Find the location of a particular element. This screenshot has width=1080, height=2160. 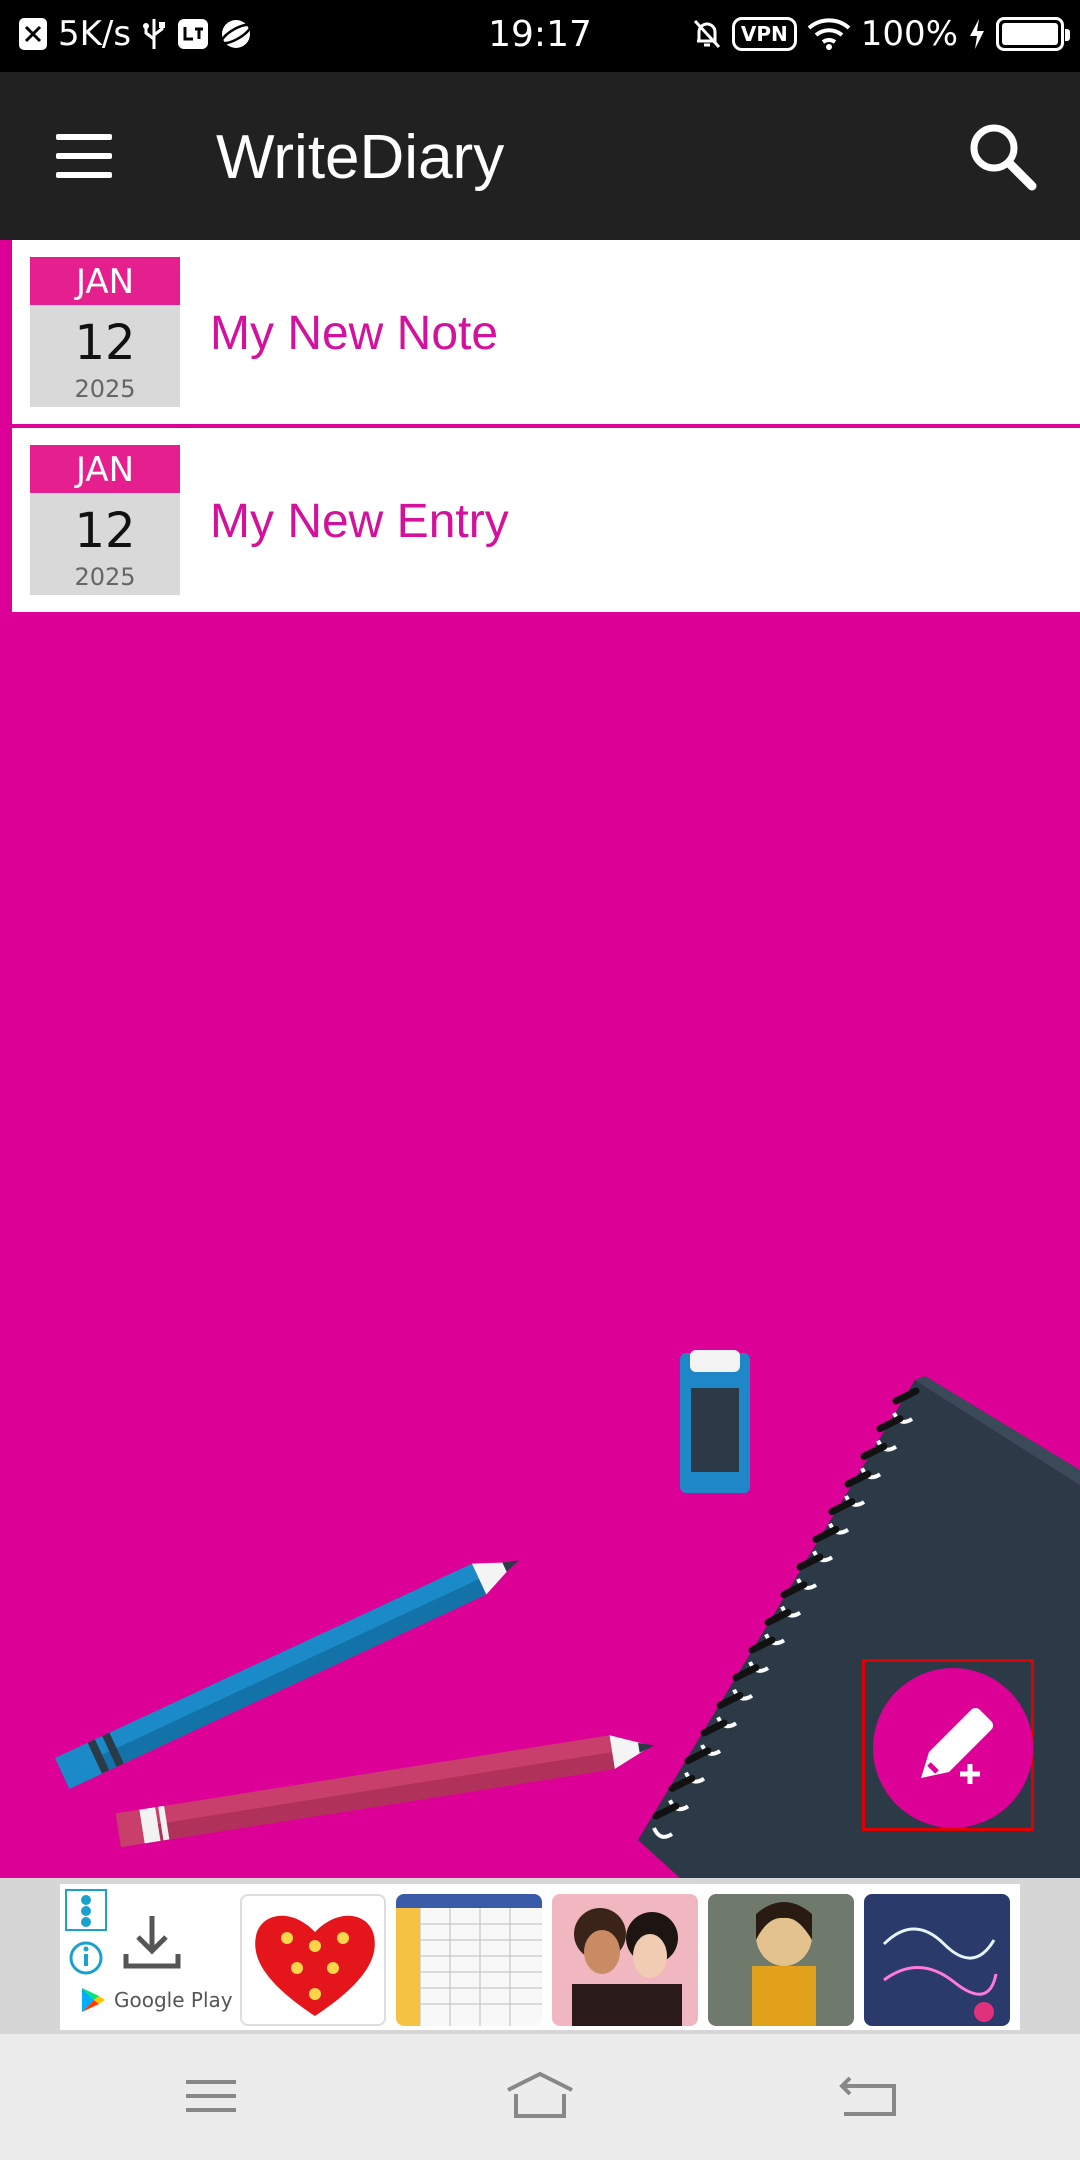

home-icon is located at coordinates (540, 2096).